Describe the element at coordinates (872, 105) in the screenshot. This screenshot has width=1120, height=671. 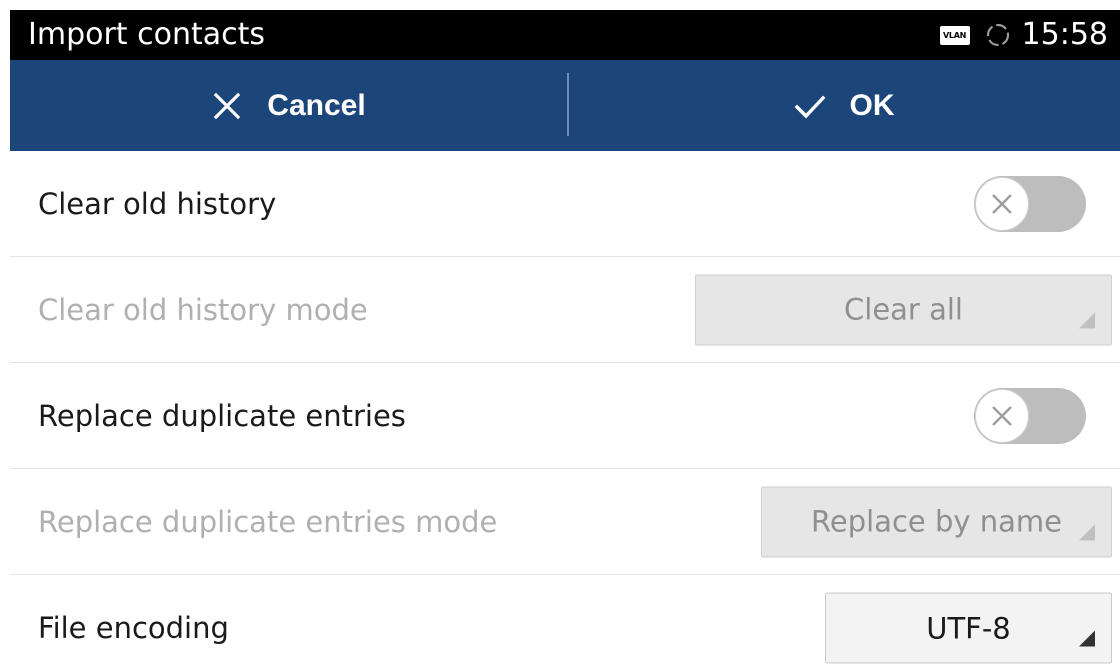
I see `ok-label: OK` at that location.